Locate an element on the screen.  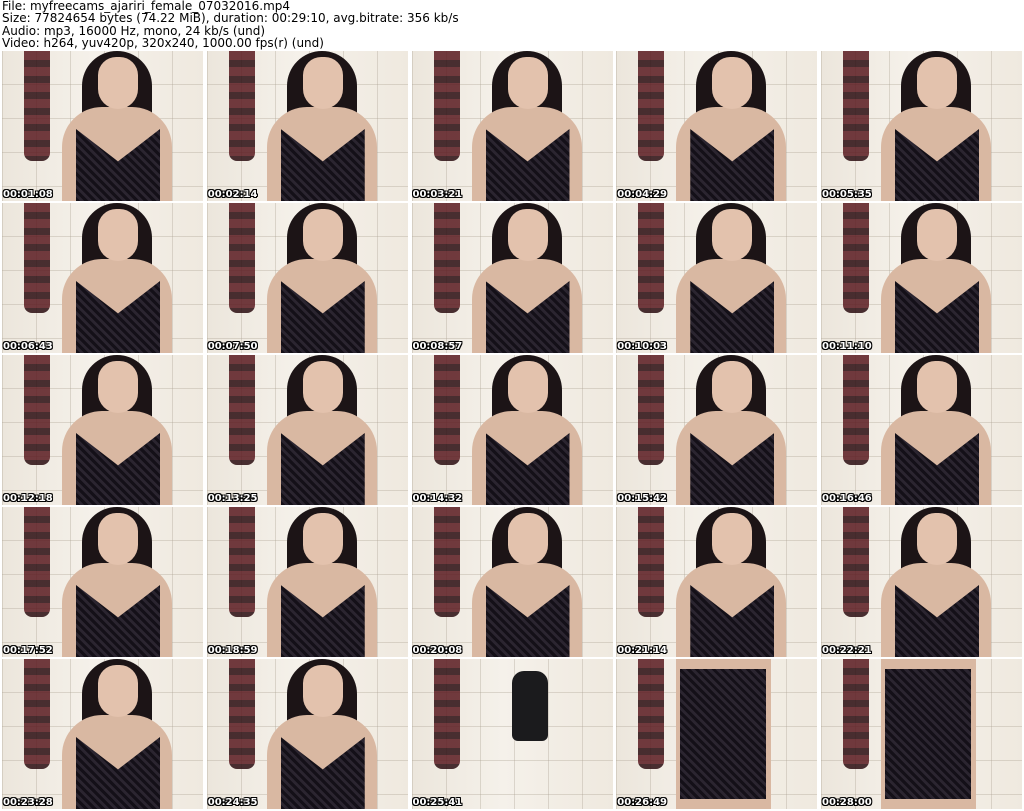
video-thumbnail: 00:13:25 is located at coordinates (307, 430).